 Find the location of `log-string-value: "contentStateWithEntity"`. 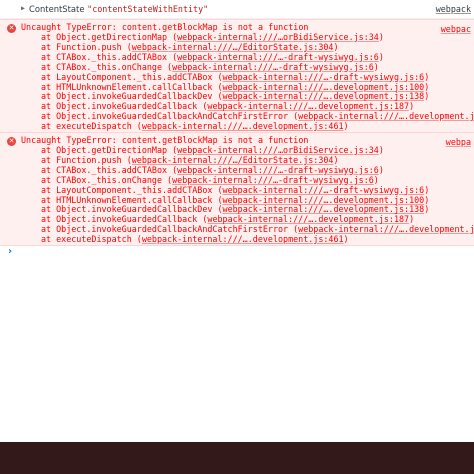

log-string-value: "contentStateWithEntity" is located at coordinates (148, 9).